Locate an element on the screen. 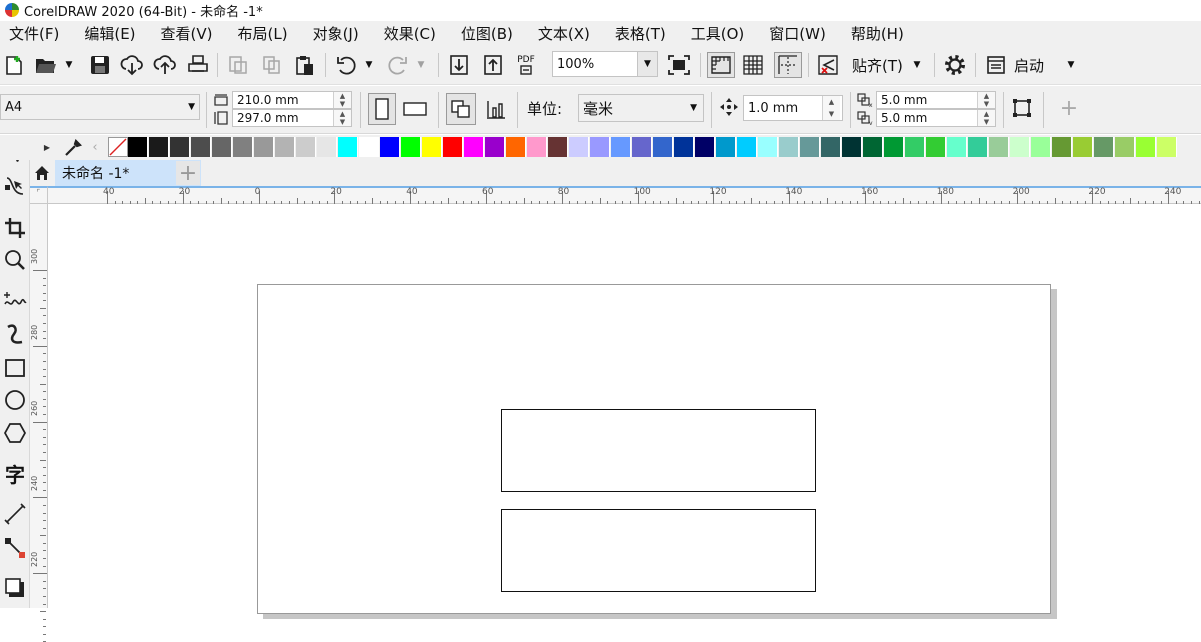 The width and height of the screenshot is (1201, 642). freehand-tool-icon is located at coordinates (15, 300).